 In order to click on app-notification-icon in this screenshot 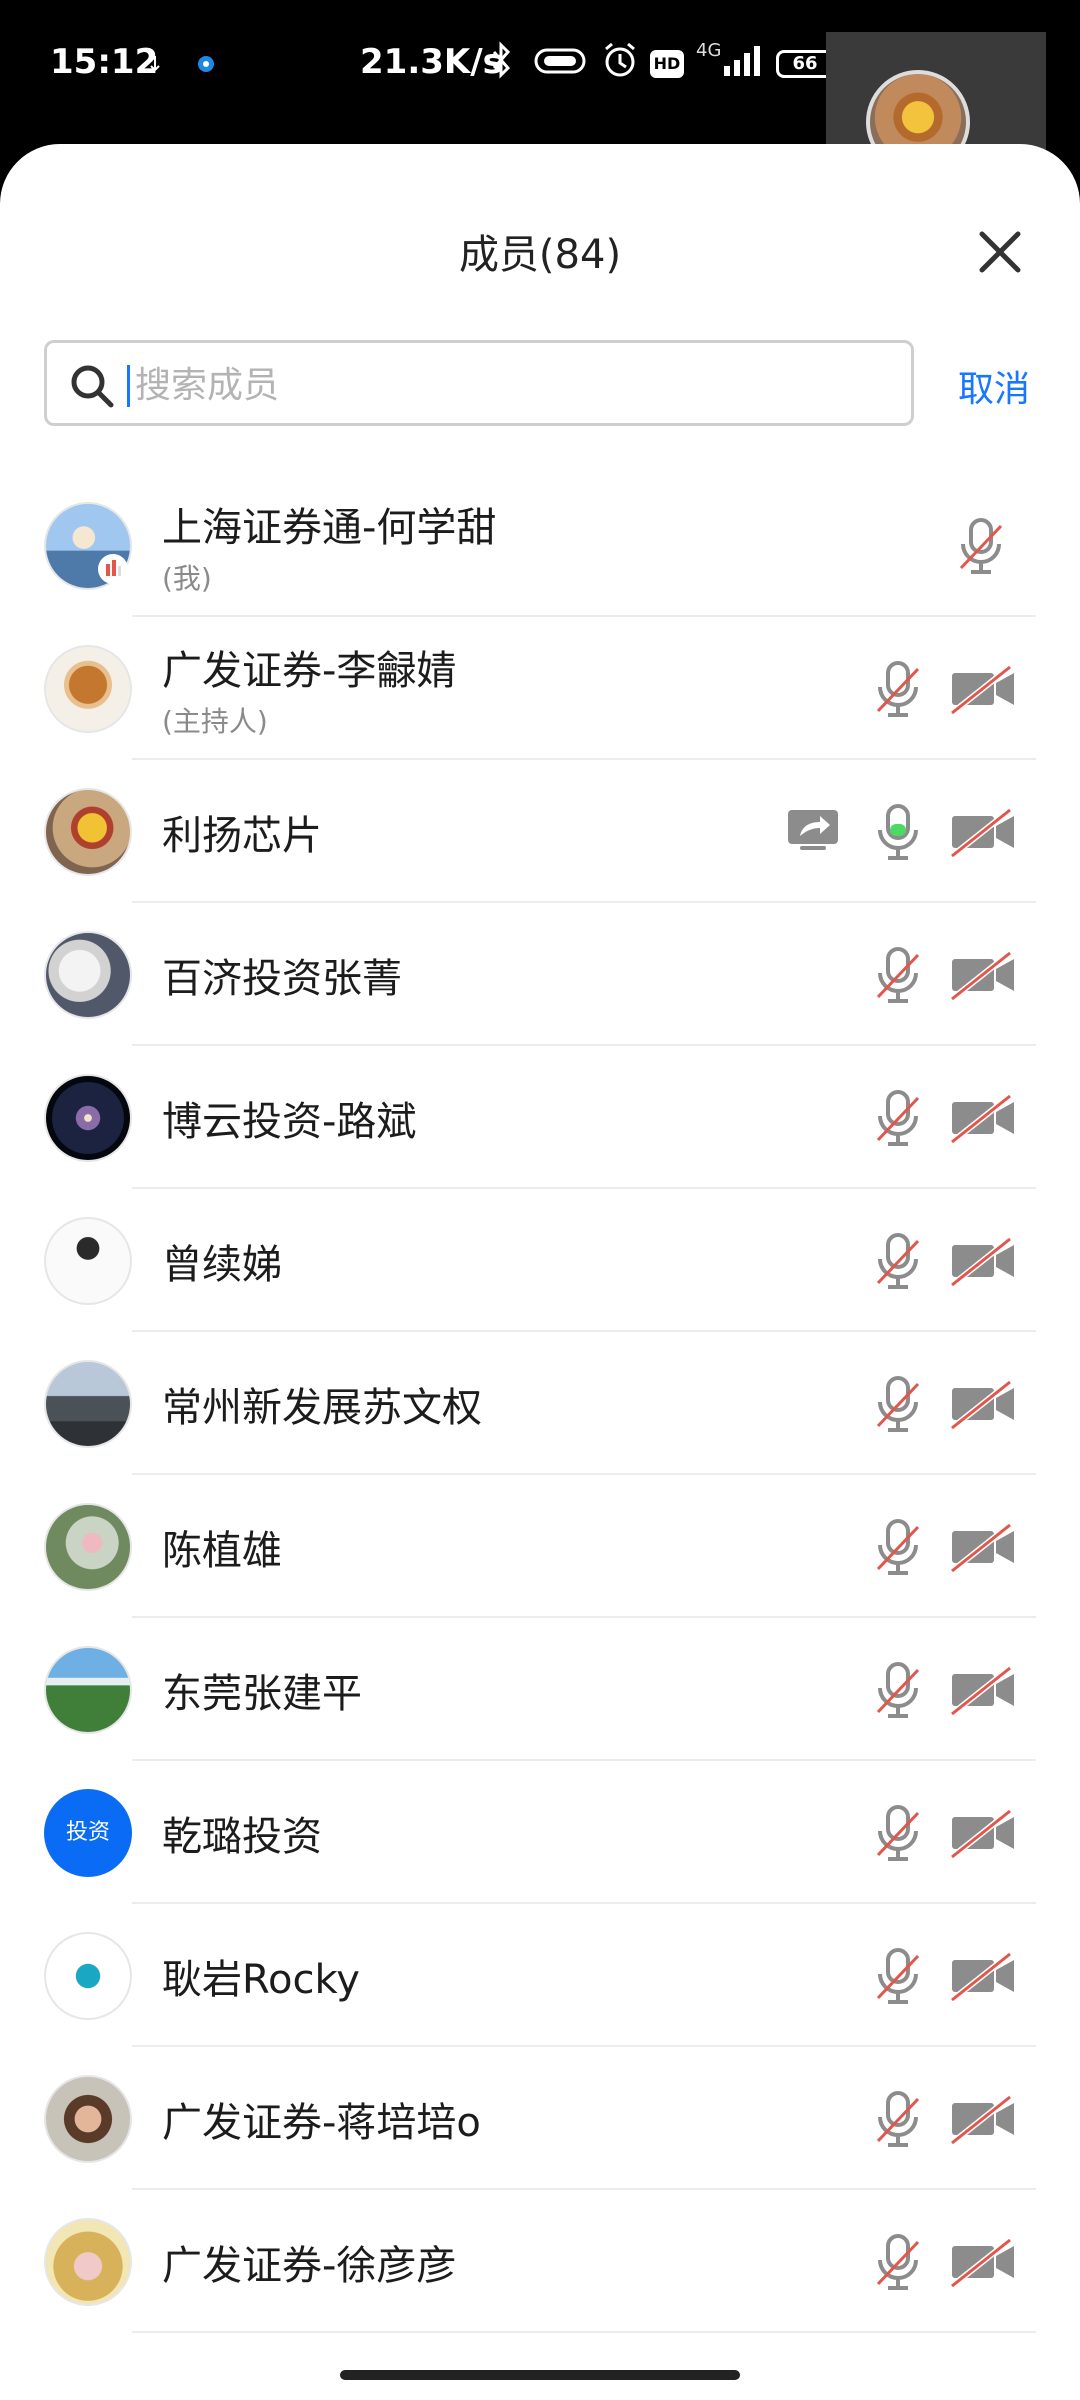, I will do `click(206, 64)`.